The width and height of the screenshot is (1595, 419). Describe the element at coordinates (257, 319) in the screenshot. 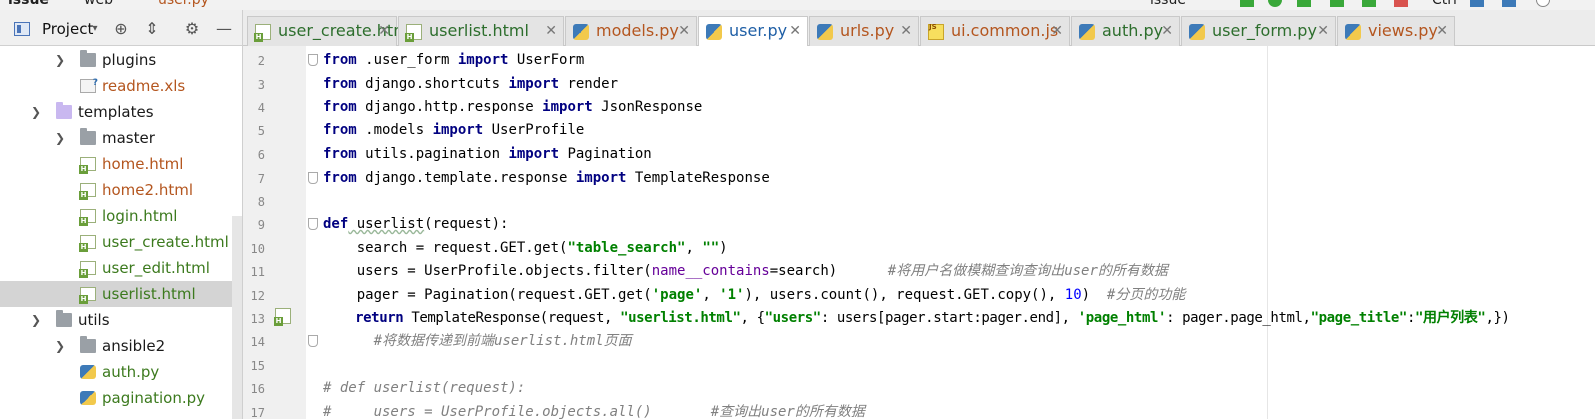

I see `line-number: 13` at that location.